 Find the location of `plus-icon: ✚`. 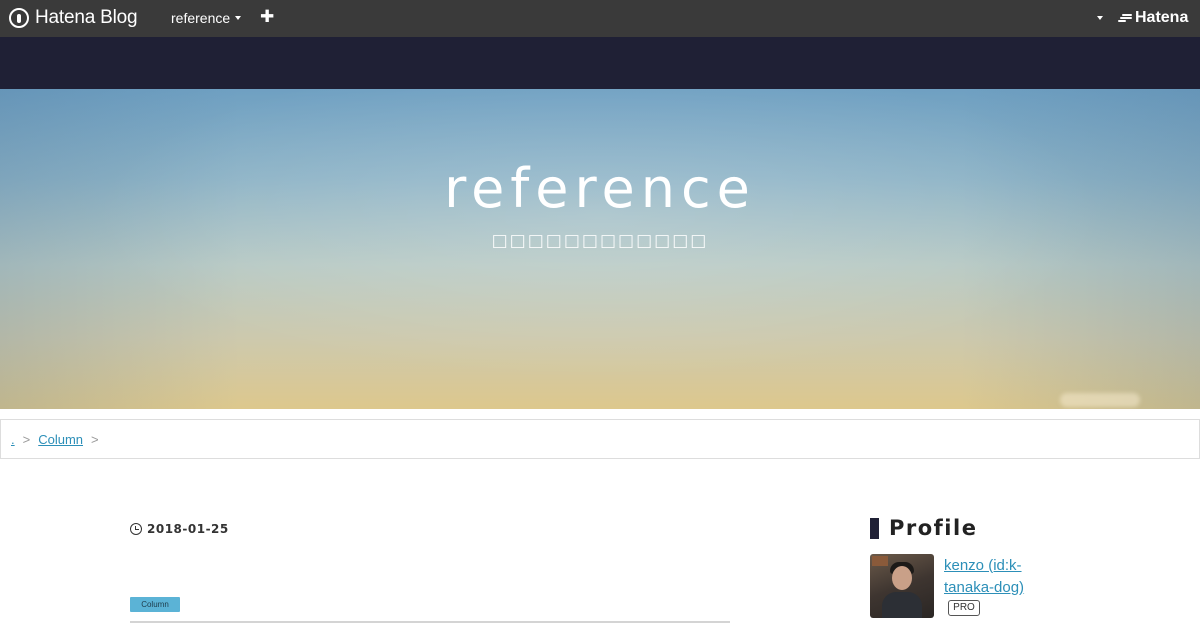

plus-icon: ✚ is located at coordinates (267, 17).